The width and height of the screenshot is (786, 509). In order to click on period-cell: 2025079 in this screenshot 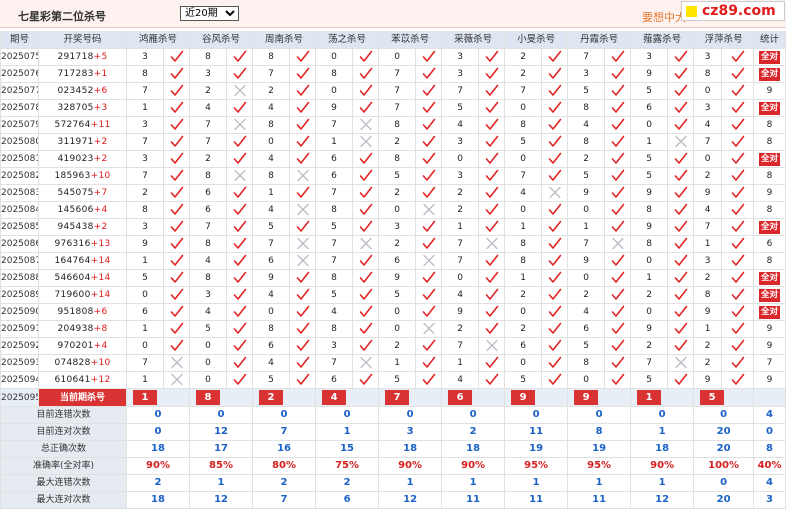, I will do `click(19, 125)`.